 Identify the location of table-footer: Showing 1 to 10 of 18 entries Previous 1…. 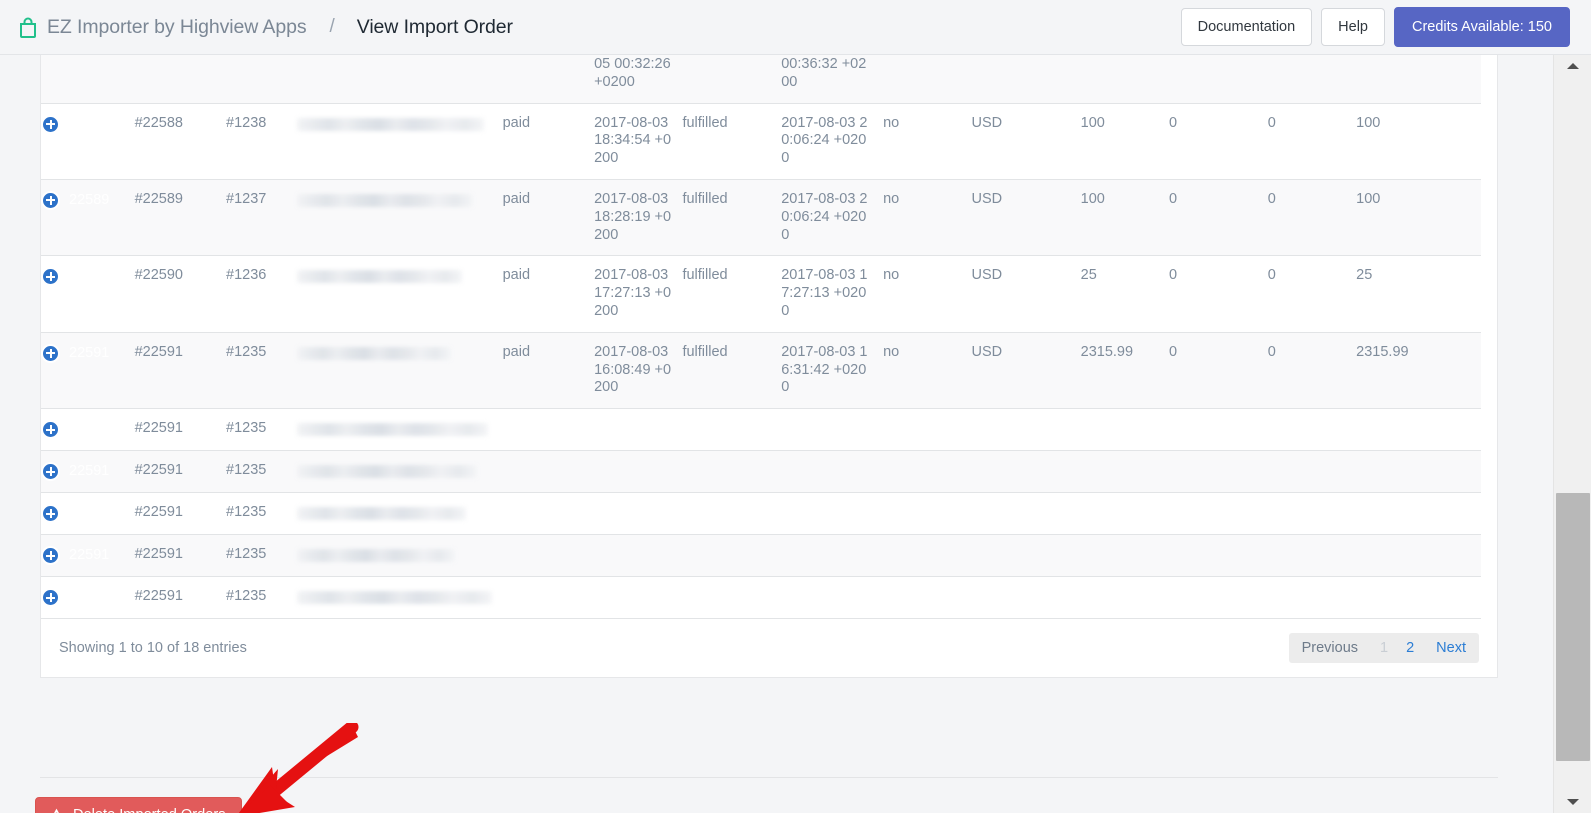
(769, 648).